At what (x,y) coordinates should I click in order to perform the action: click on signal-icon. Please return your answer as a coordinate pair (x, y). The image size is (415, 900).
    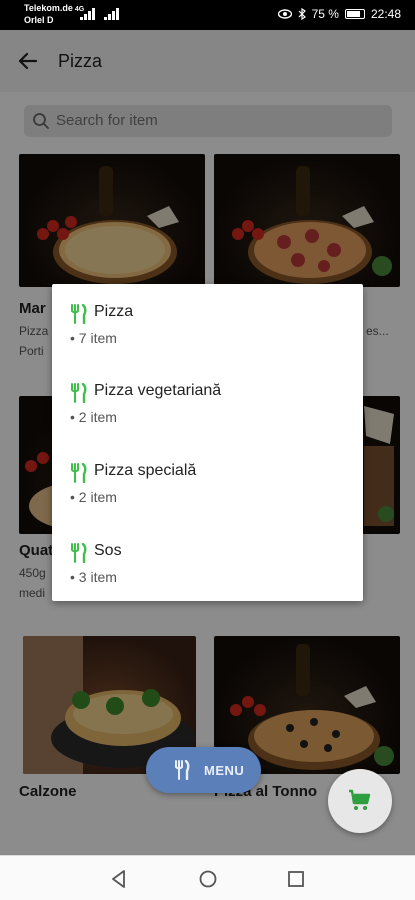
    Looking at the image, I should click on (88, 14).